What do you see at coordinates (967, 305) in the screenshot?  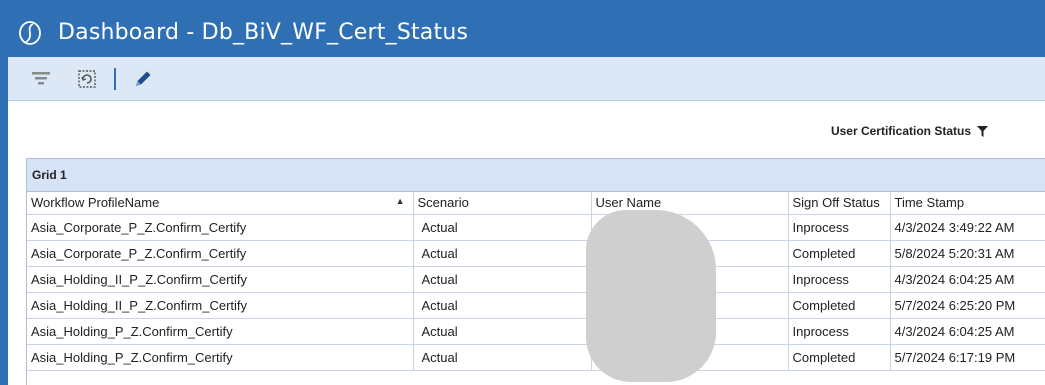 I see `cell-time-stamp: 5/7/2024 6:25:20 PM` at bounding box center [967, 305].